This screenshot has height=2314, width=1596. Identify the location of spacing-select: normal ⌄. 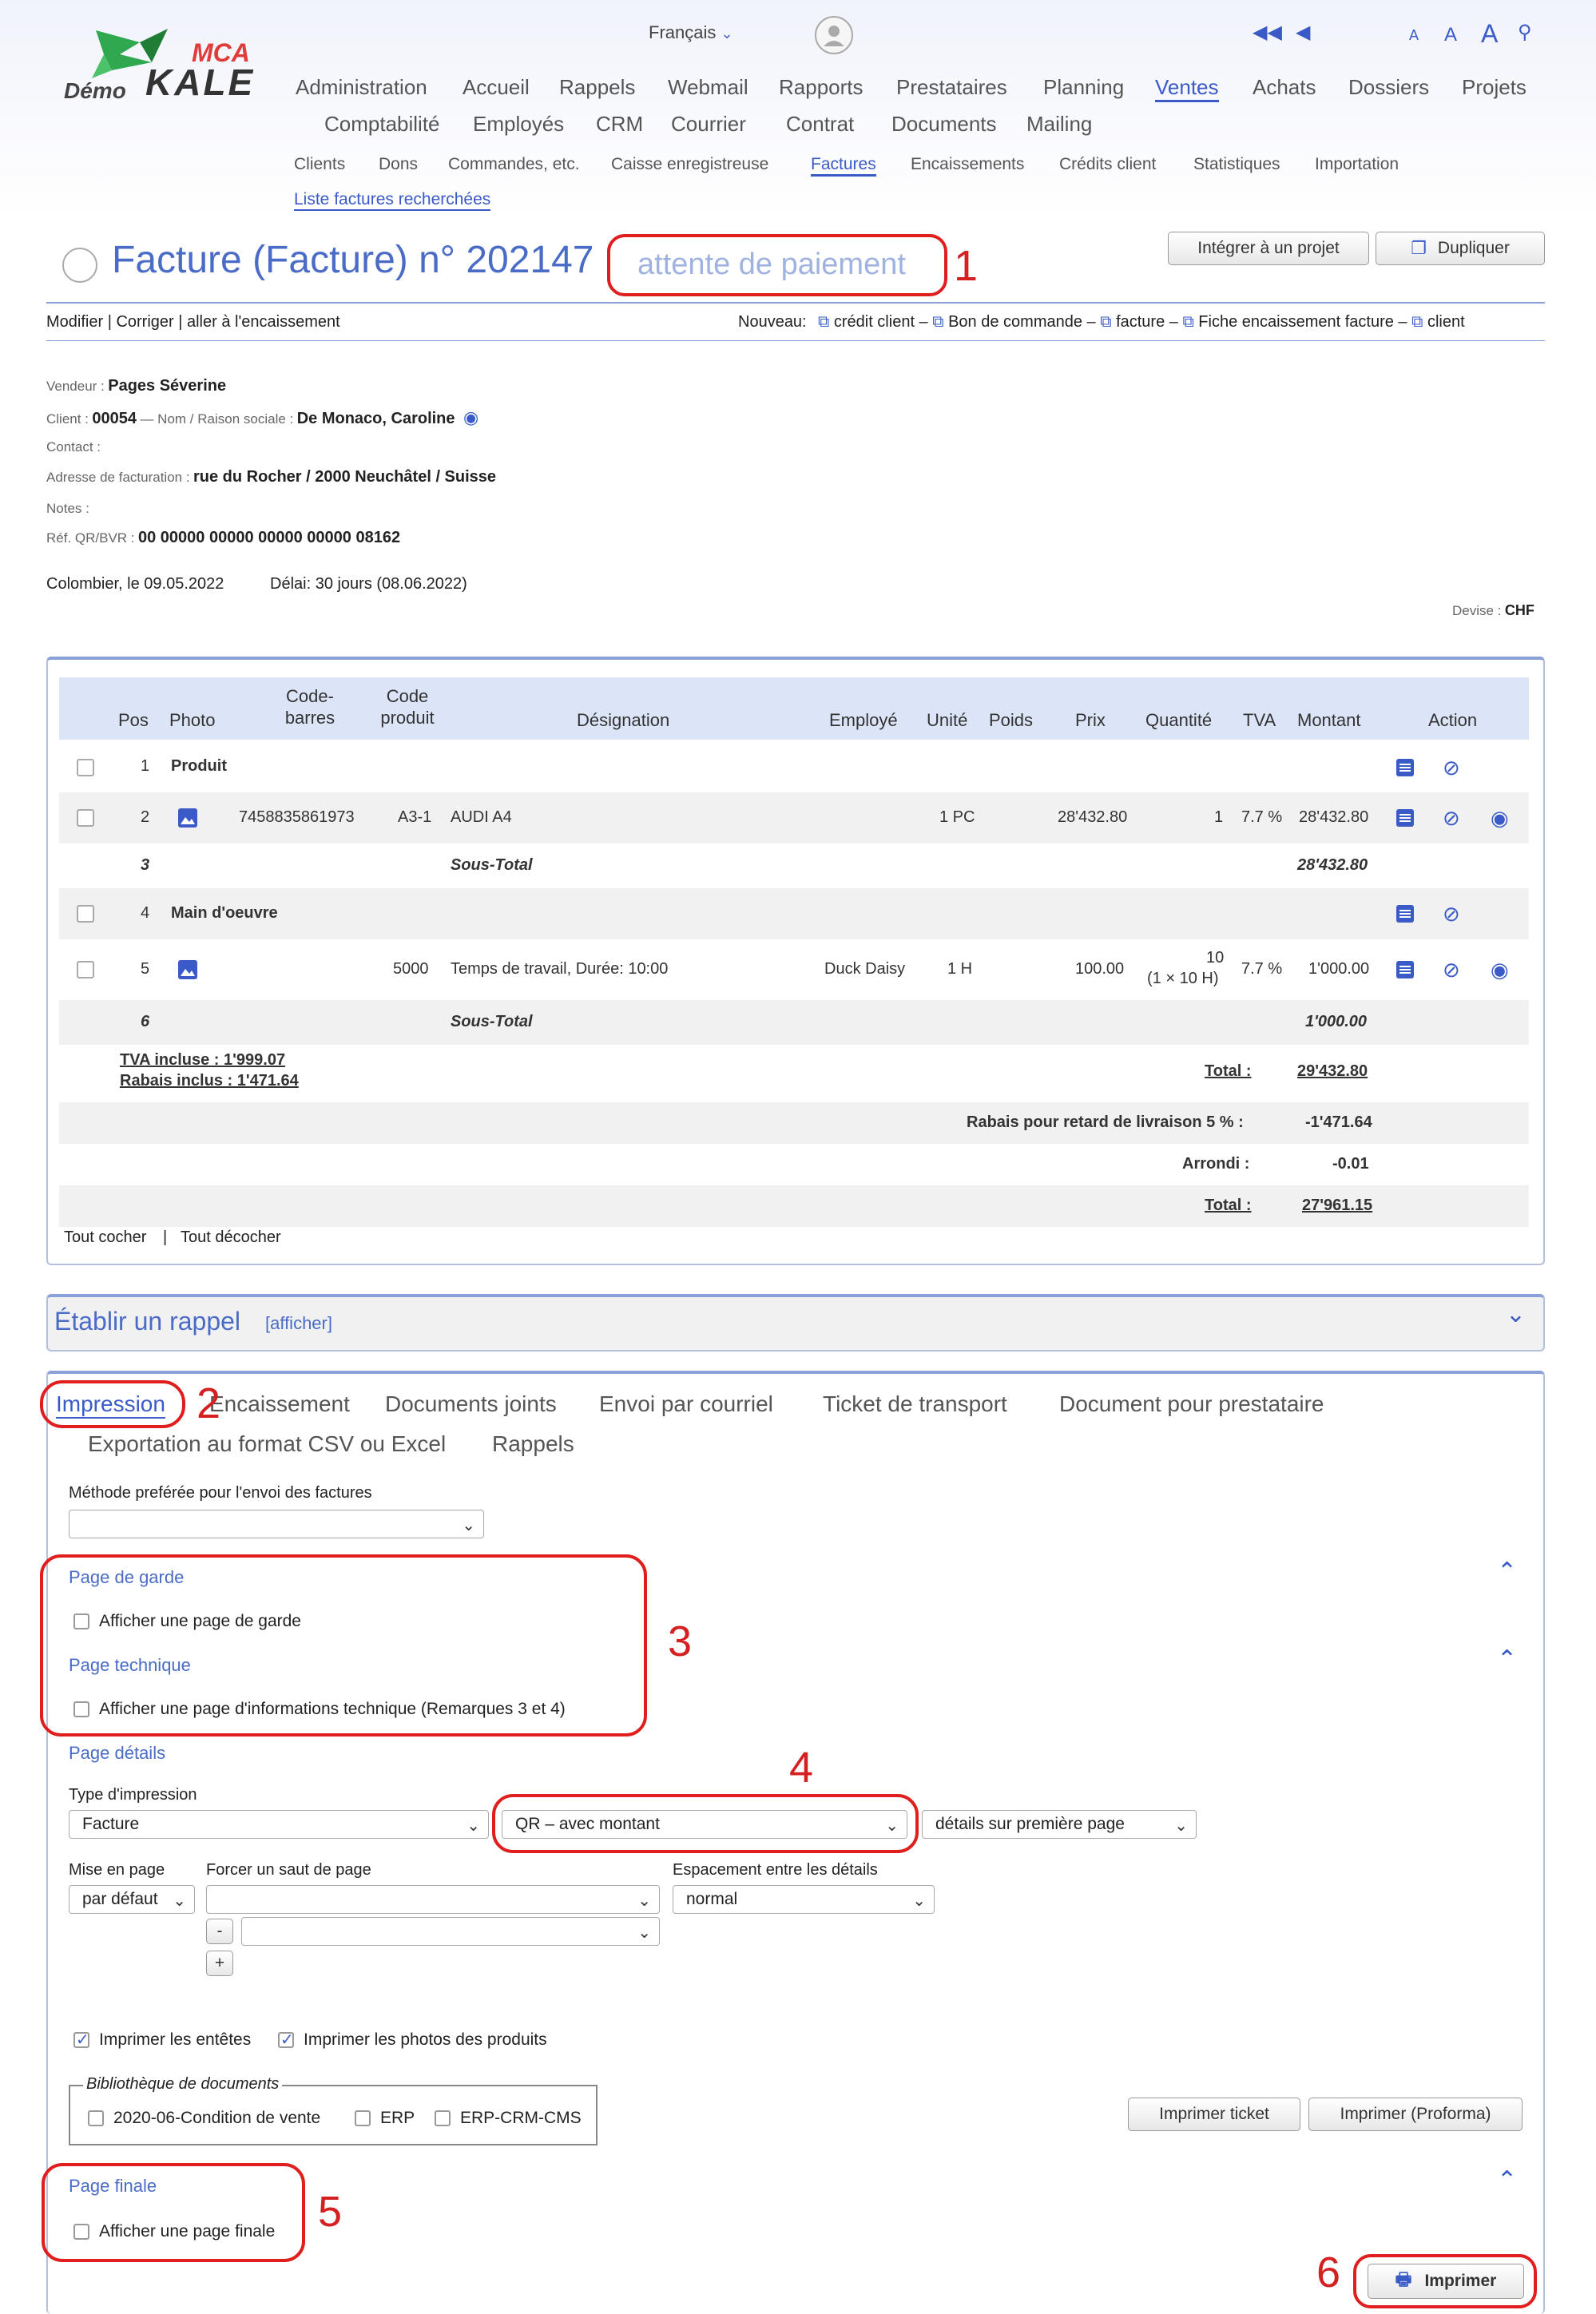
(804, 1899).